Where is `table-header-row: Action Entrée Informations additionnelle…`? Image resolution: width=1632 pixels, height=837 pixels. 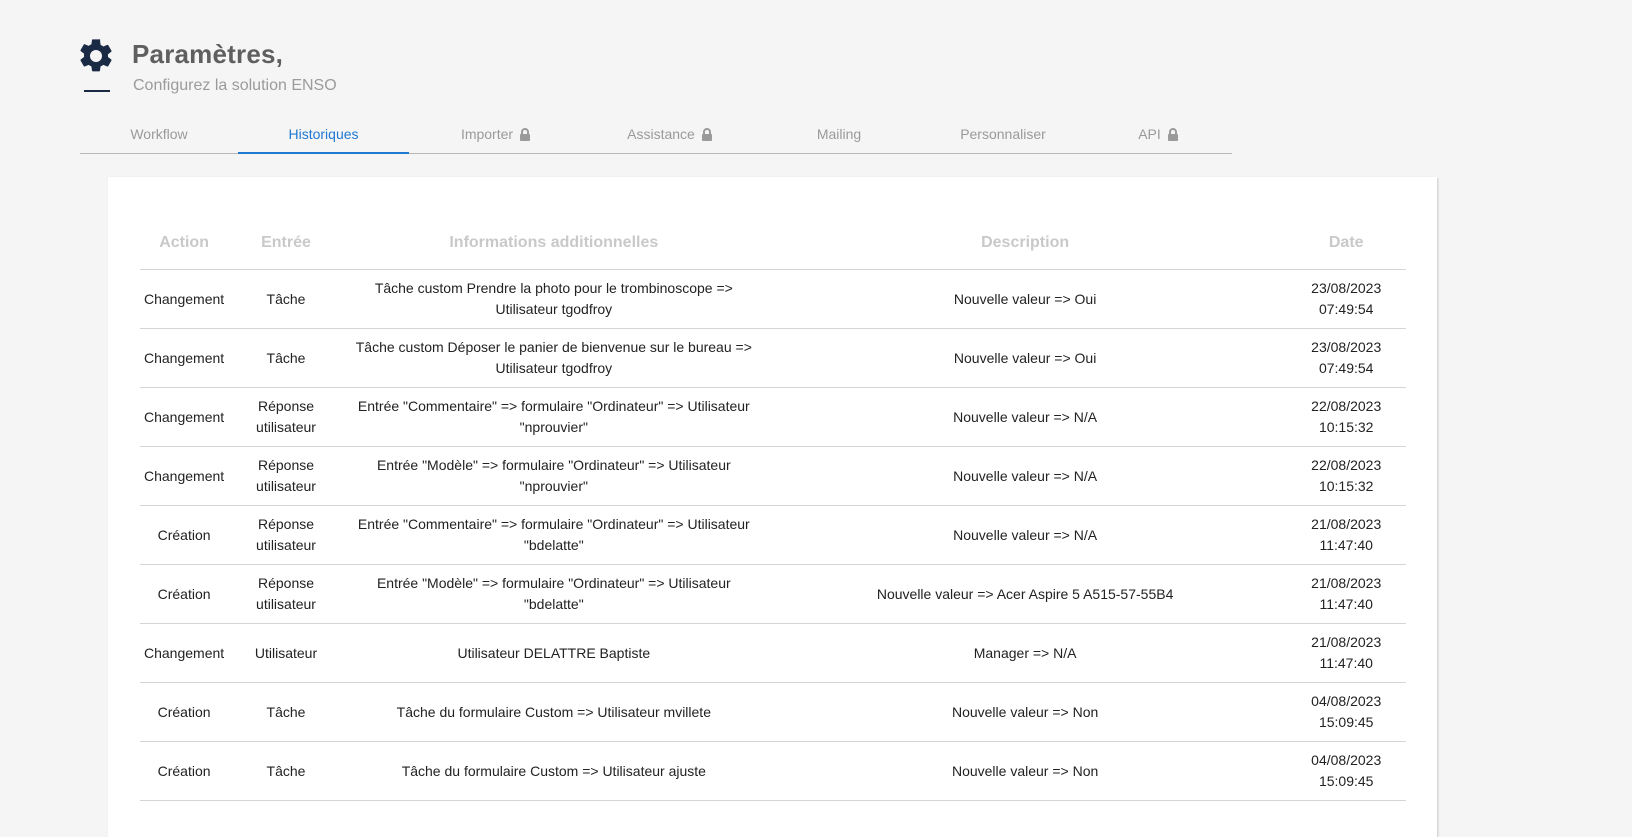 table-header-row: Action Entrée Informations additionnelle… is located at coordinates (773, 243).